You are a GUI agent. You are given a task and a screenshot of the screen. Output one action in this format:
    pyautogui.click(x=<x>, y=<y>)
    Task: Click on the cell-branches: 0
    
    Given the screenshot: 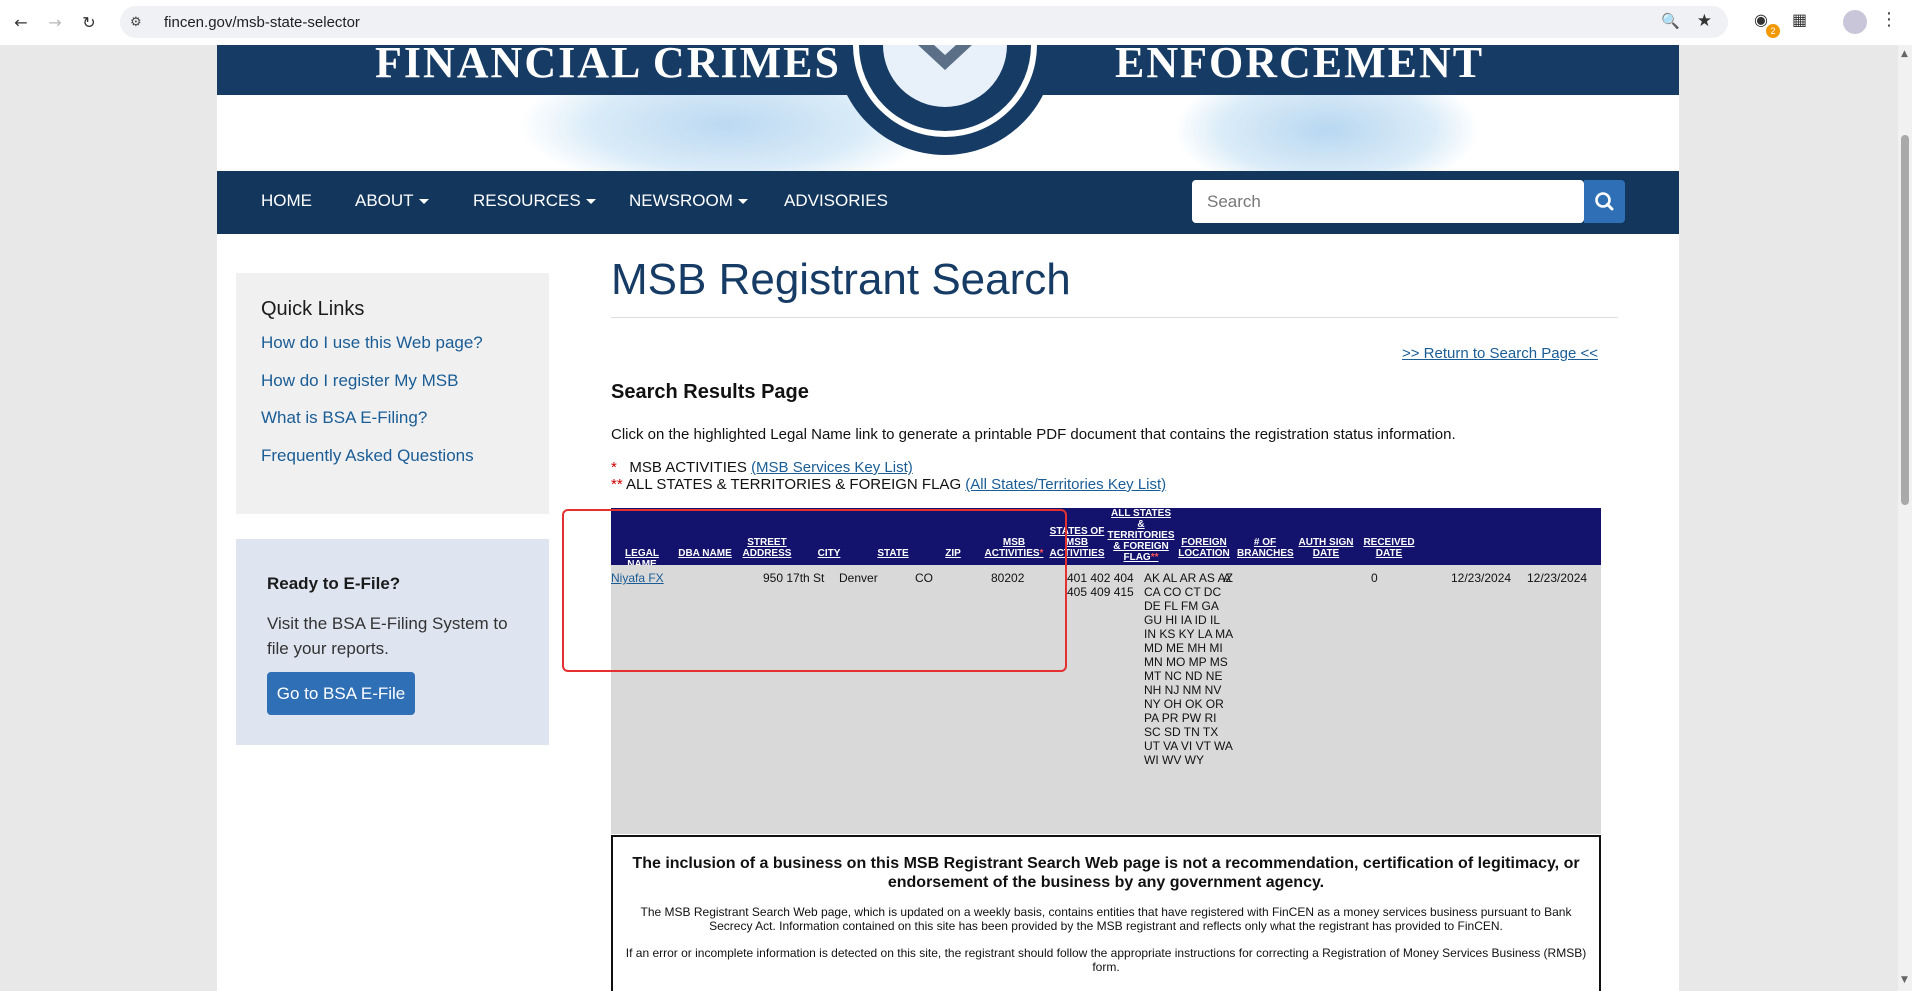 What is the action you would take?
    pyautogui.click(x=1374, y=578)
    